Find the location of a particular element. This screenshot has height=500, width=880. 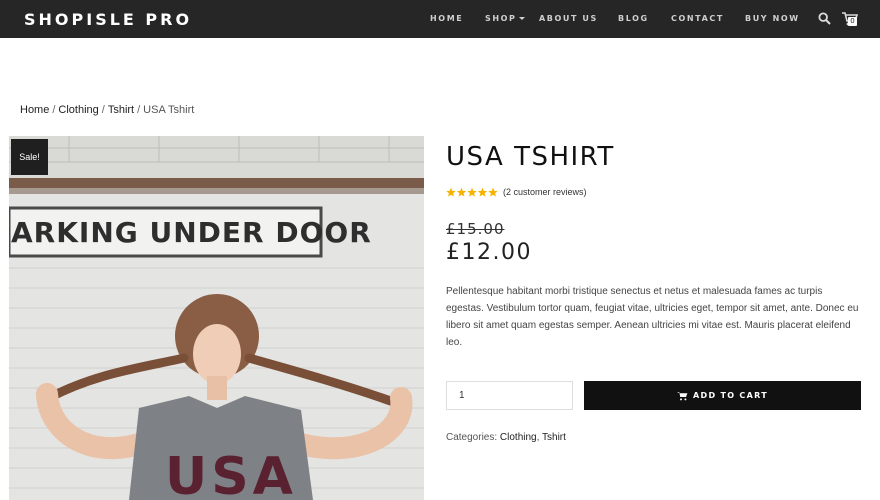

nav-contact-label: CONTACT is located at coordinates (697, 18).